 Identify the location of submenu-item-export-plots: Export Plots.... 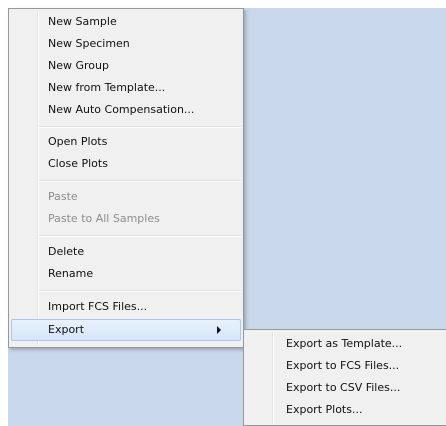
(345, 410).